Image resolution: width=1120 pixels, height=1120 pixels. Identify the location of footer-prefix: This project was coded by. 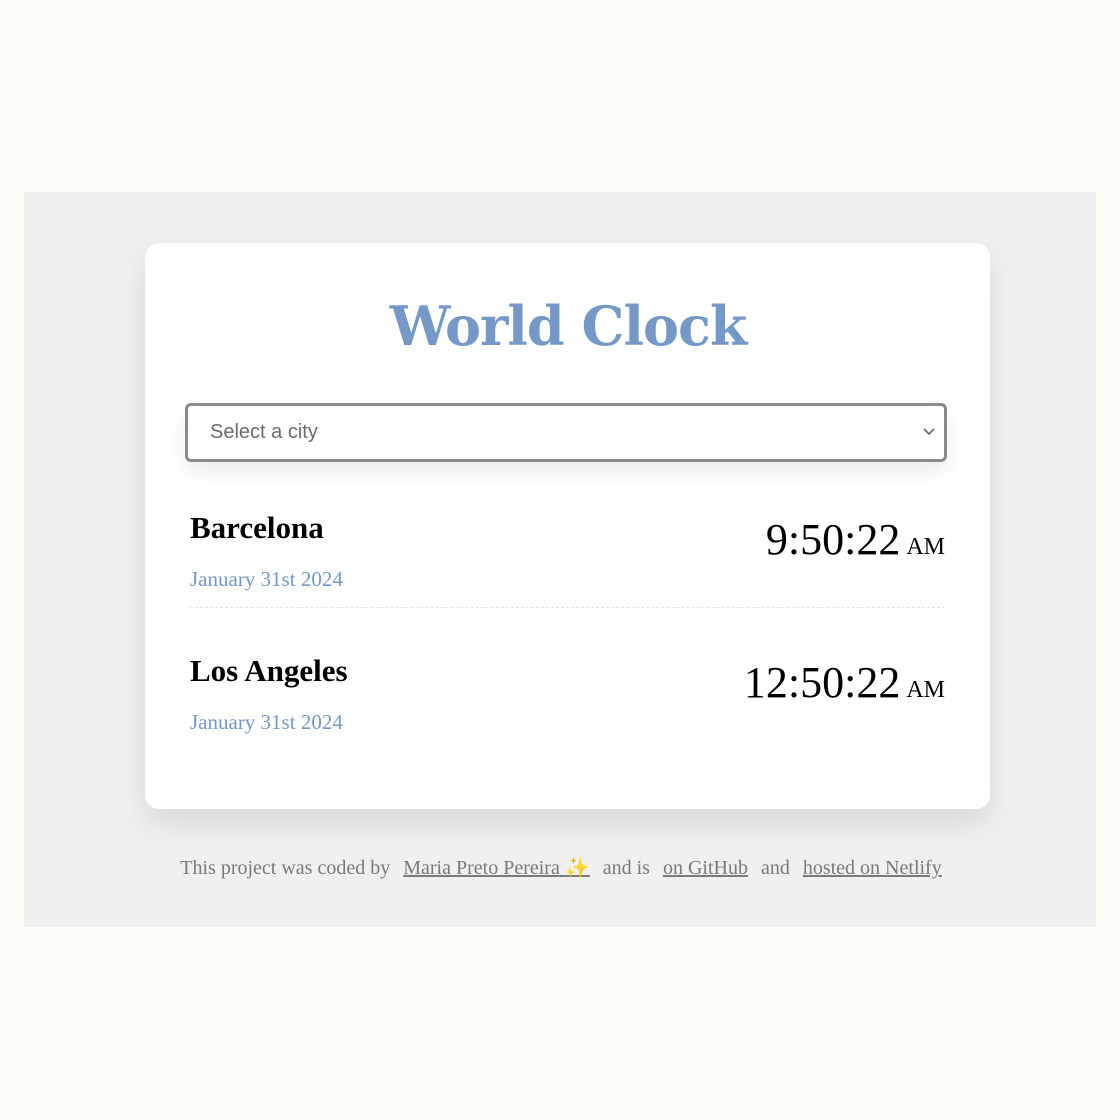
(285, 868).